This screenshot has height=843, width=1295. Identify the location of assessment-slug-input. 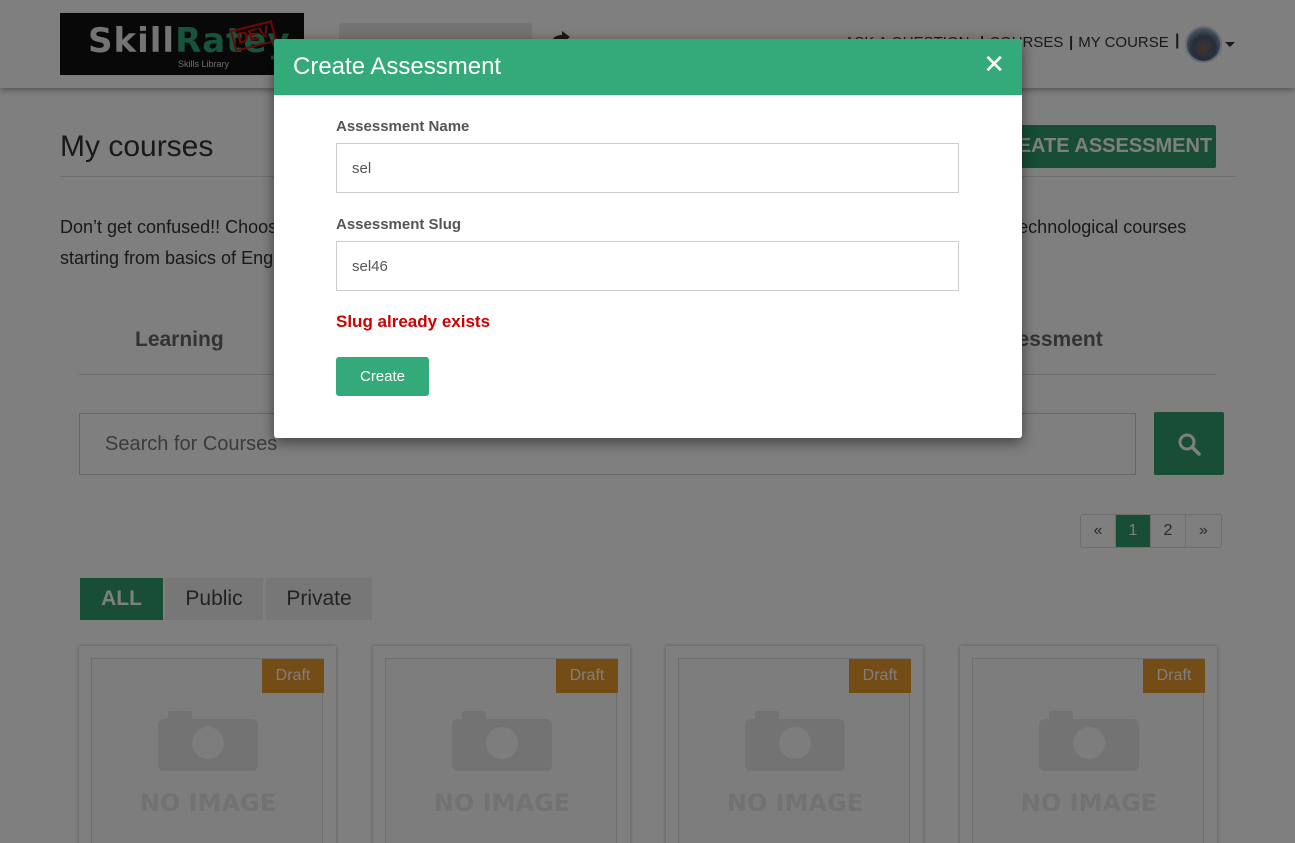
(647, 266).